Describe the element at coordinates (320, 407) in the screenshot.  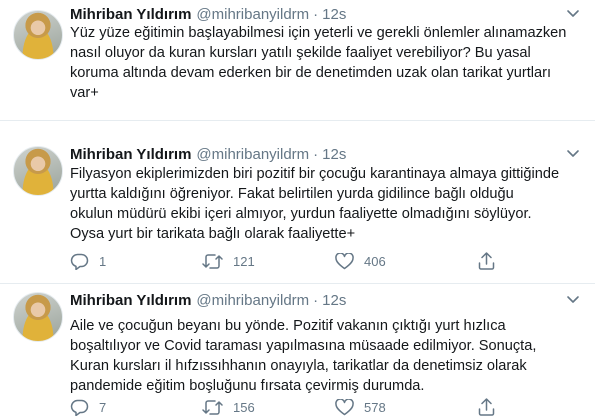
I see `tweet-actions: 7 156 578` at that location.